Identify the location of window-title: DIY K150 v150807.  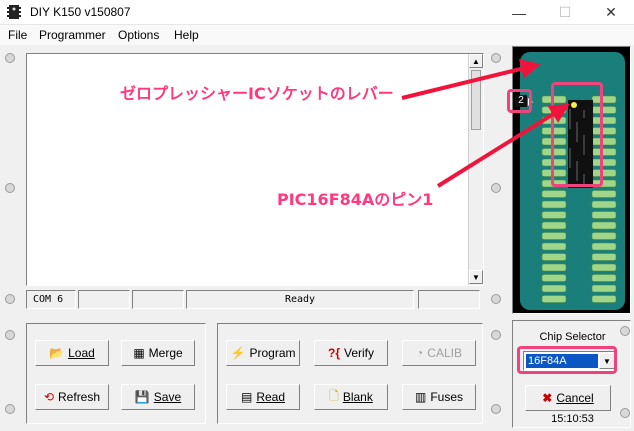
(80, 12).